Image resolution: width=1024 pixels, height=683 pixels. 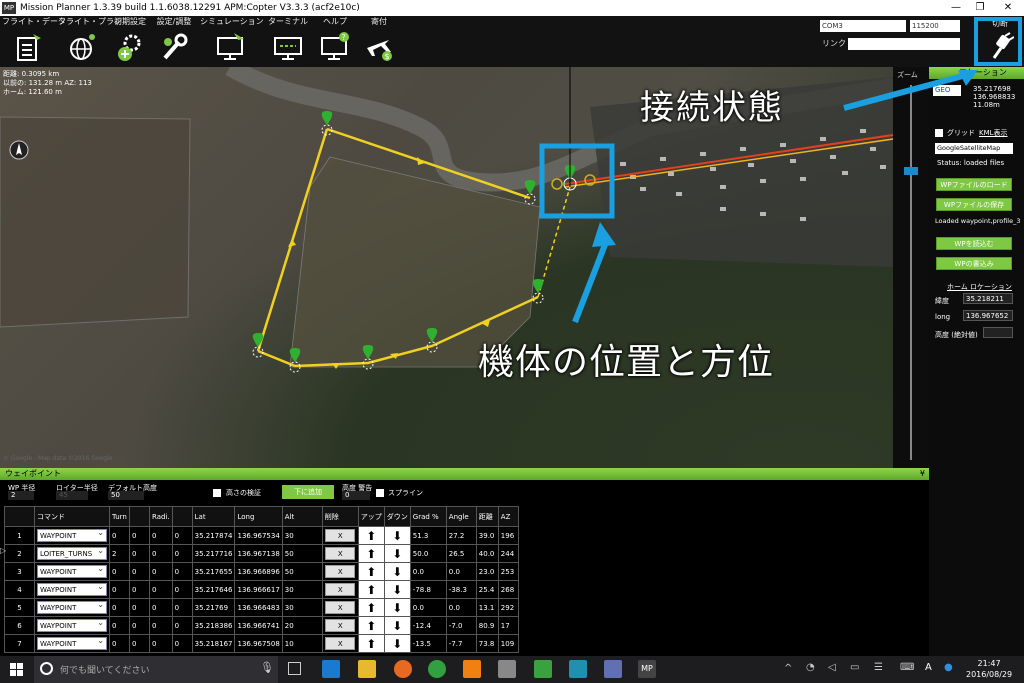 I want to click on alt-cell: 50, so click(x=302, y=553).